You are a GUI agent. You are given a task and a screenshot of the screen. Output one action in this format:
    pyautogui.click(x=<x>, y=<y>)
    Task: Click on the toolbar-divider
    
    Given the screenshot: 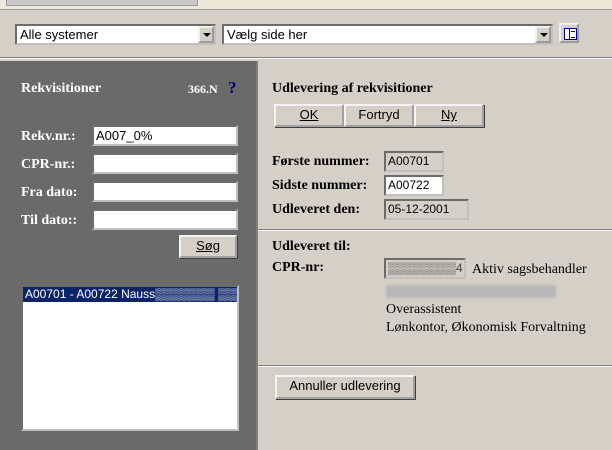 What is the action you would take?
    pyautogui.click(x=306, y=58)
    